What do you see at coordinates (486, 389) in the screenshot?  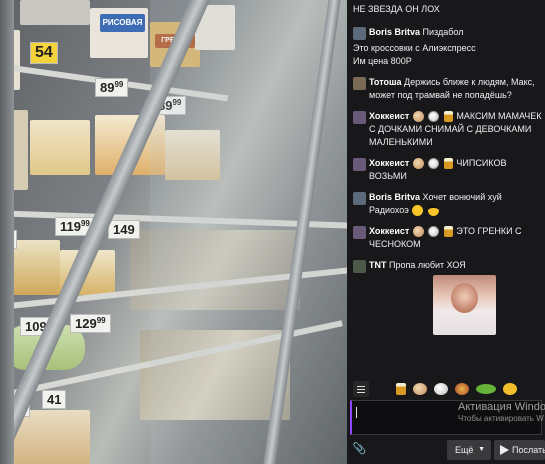 I see `lizard-emote-icon` at bounding box center [486, 389].